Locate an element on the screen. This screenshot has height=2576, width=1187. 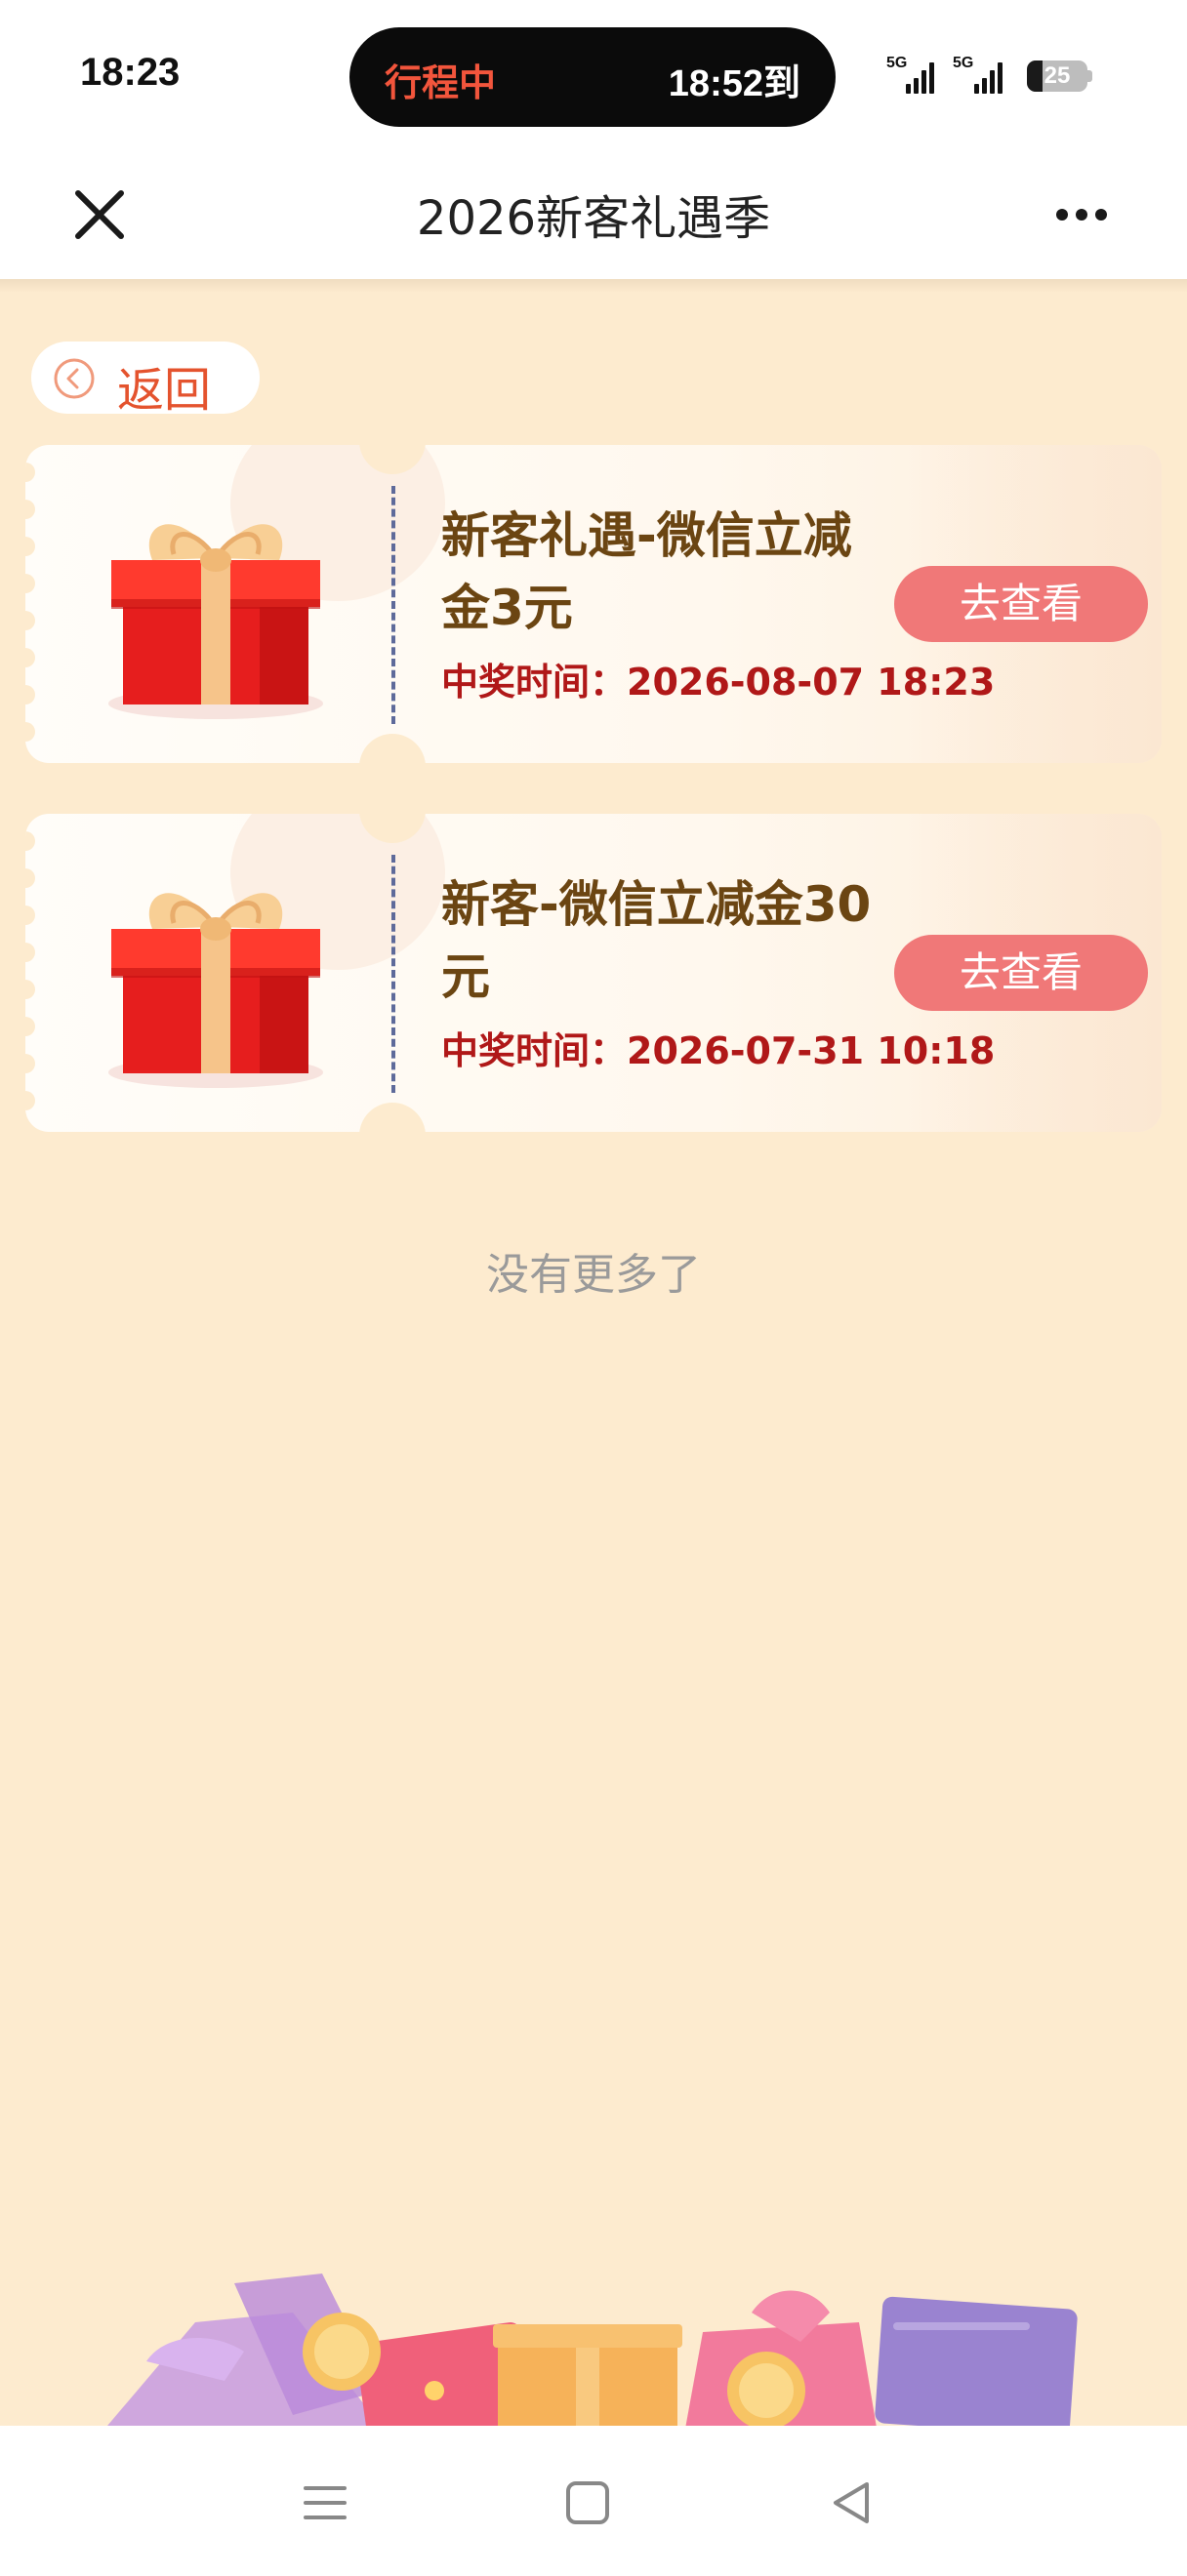
more-icon is located at coordinates (1081, 215).